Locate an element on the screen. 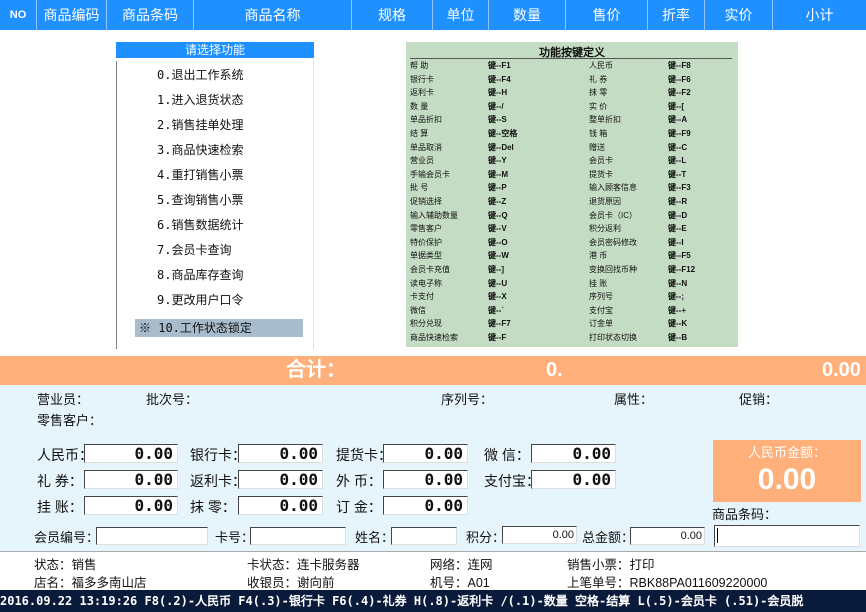 Image resolution: width=866 pixels, height=612 pixels. key-name-left: 卡支付 is located at coordinates (422, 297).